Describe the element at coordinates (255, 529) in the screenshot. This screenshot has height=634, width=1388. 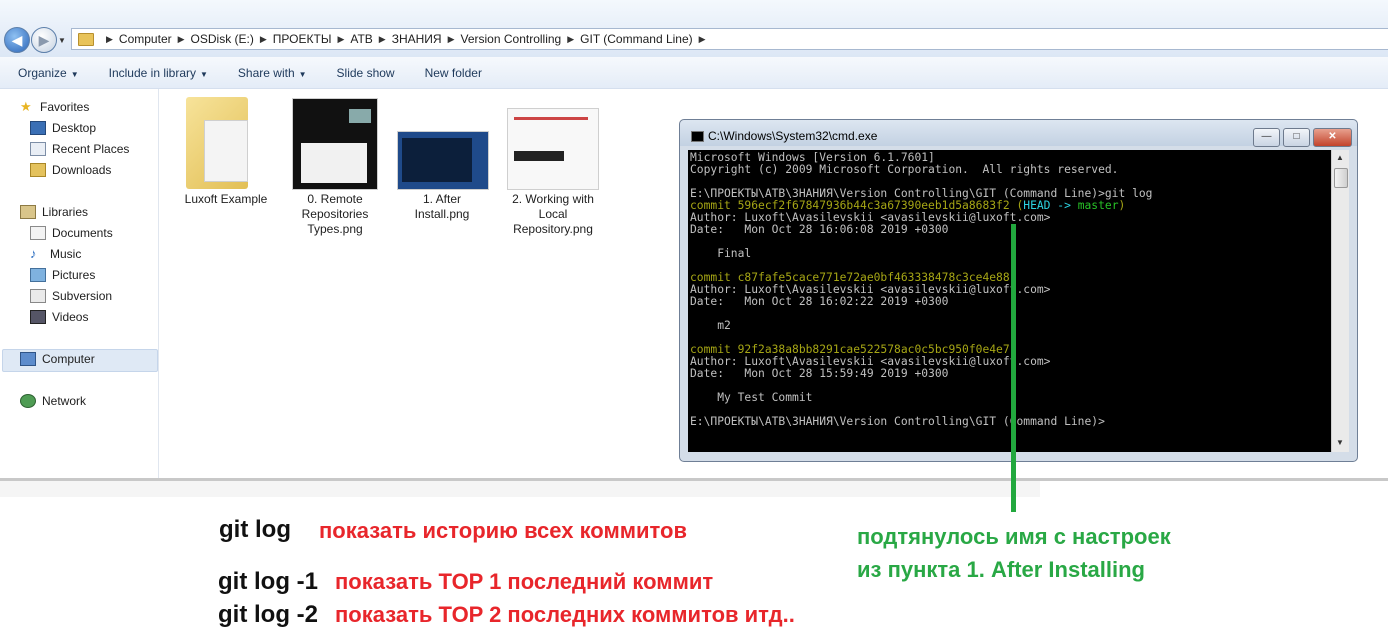
I see `git-log-command: git log` at that location.